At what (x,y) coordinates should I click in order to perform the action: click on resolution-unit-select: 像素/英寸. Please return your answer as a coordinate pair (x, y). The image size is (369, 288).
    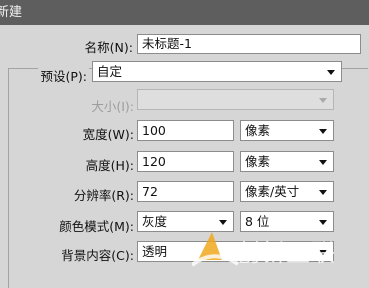
    Looking at the image, I should click on (287, 191).